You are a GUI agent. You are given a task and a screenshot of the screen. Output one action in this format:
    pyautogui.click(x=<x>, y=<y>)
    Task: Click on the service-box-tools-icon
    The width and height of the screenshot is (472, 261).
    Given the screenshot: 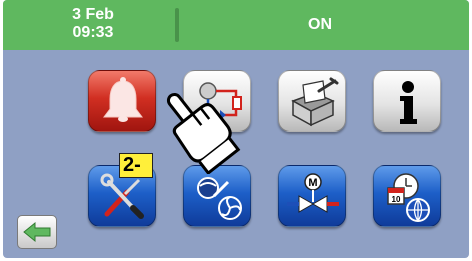 What is the action you would take?
    pyautogui.click(x=315, y=102)
    